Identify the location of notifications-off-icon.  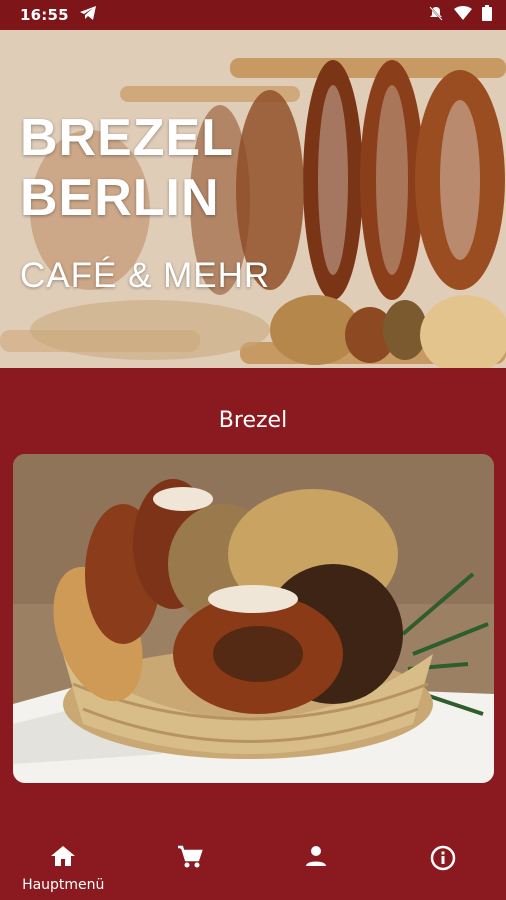
(436, 15).